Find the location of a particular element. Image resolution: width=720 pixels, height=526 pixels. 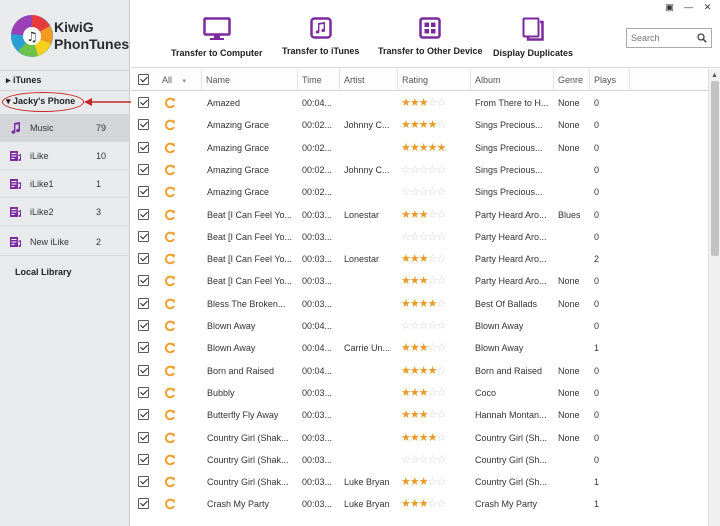

sidebar-item-ilike1: iLike1 1 is located at coordinates (65, 184).